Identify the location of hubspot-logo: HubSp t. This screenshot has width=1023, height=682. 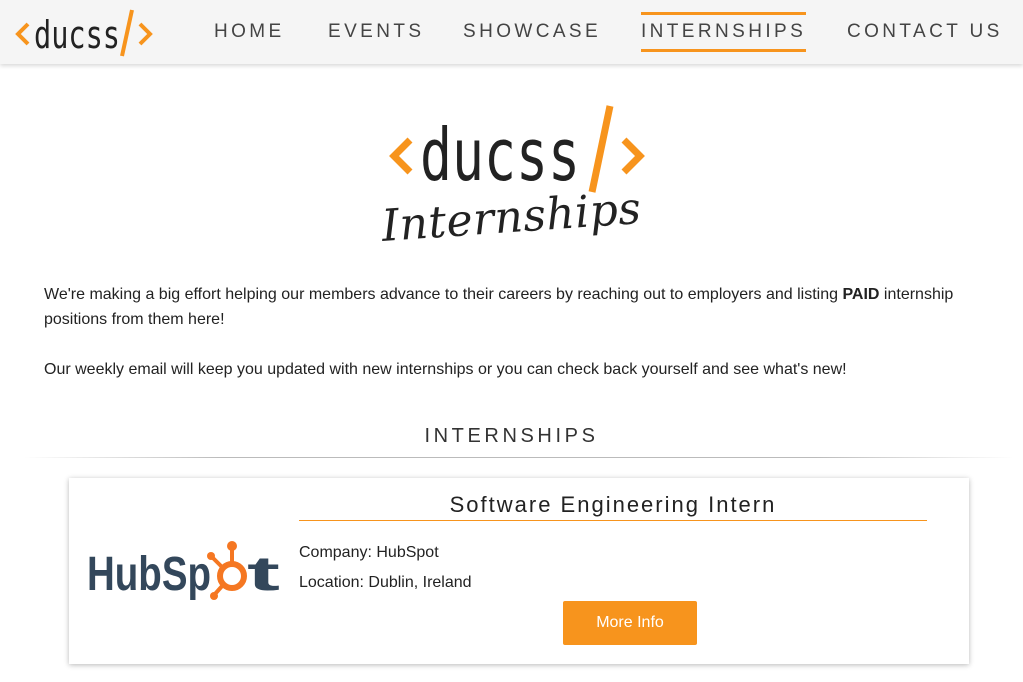
(183, 571).